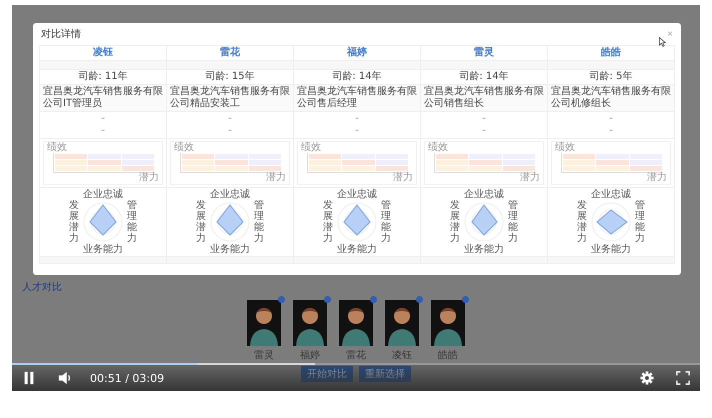 This screenshot has width=712, height=418. Describe the element at coordinates (683, 378) in the screenshot. I see `fullscreen-icon` at that location.